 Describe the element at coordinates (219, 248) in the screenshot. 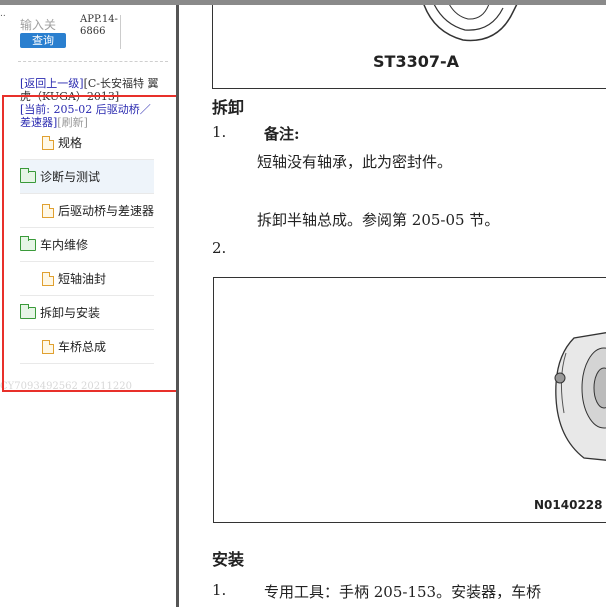

I see `step-number: 2.` at that location.